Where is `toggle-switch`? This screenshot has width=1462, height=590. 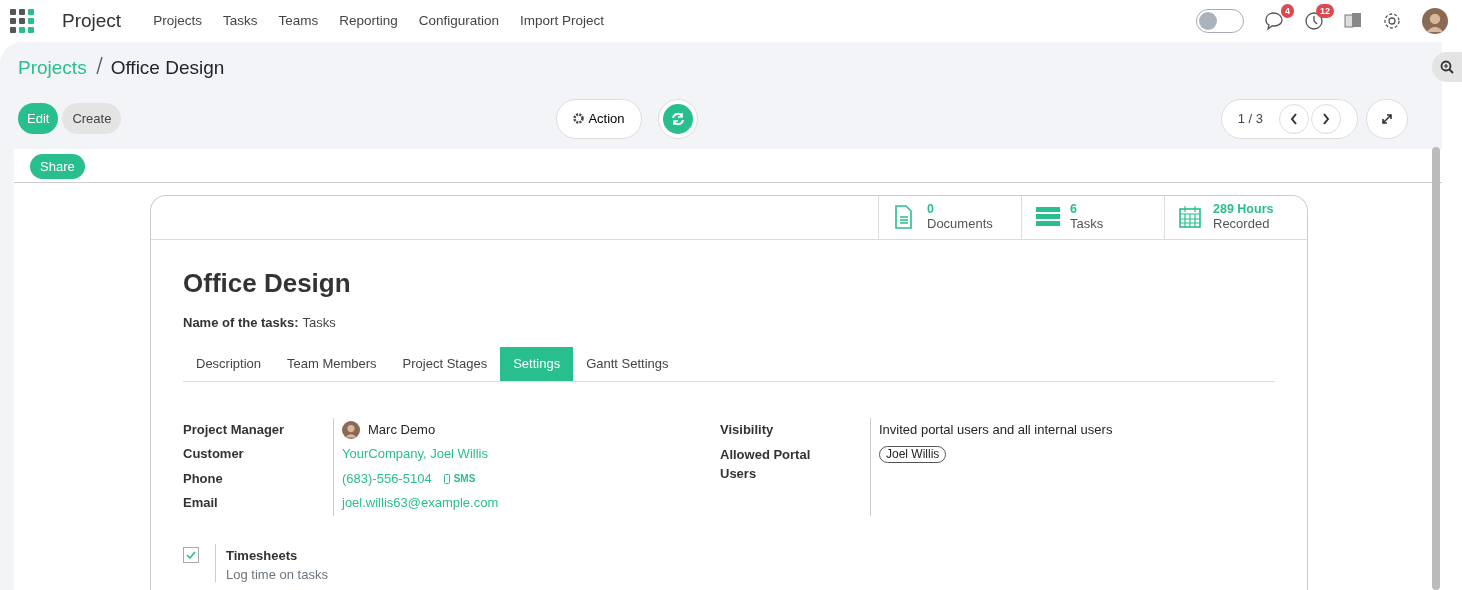 toggle-switch is located at coordinates (1220, 21).